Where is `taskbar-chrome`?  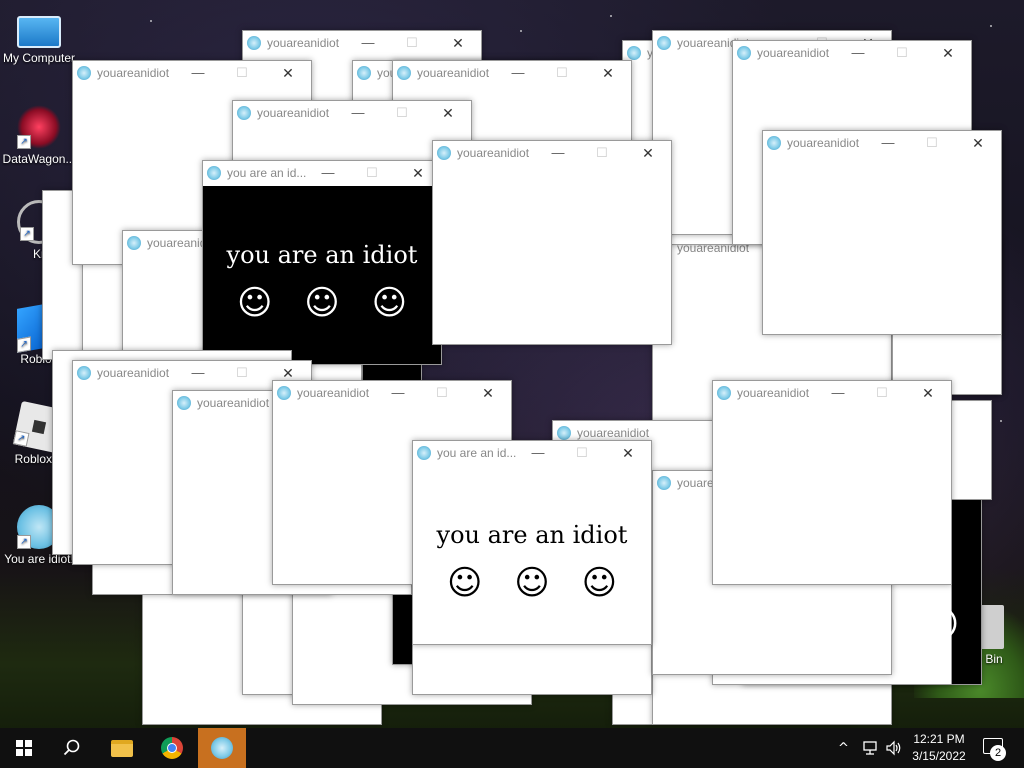 taskbar-chrome is located at coordinates (172, 748).